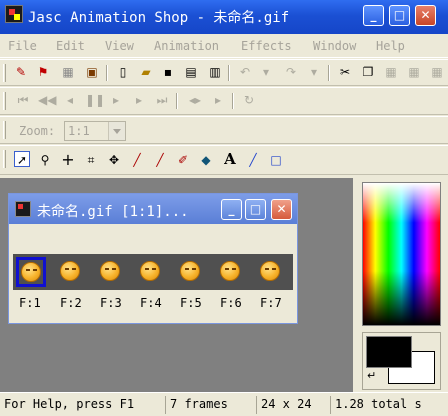  Describe the element at coordinates (399, 15) in the screenshot. I see `maximize-button: □` at that location.